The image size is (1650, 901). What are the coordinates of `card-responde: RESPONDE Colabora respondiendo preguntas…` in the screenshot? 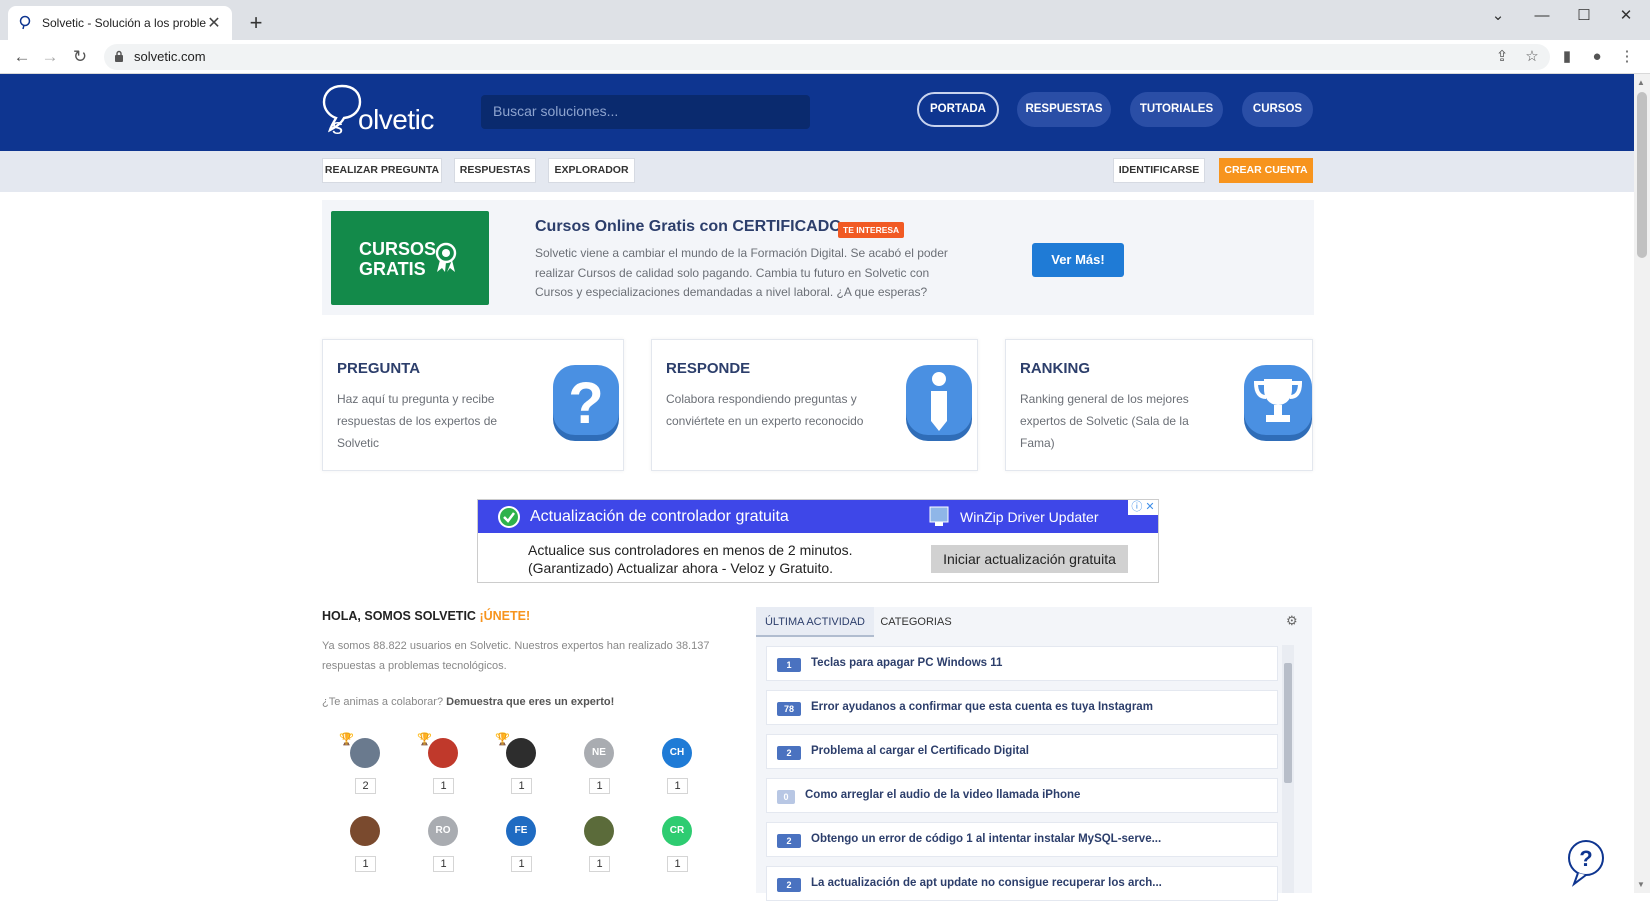 It's located at (814, 405).